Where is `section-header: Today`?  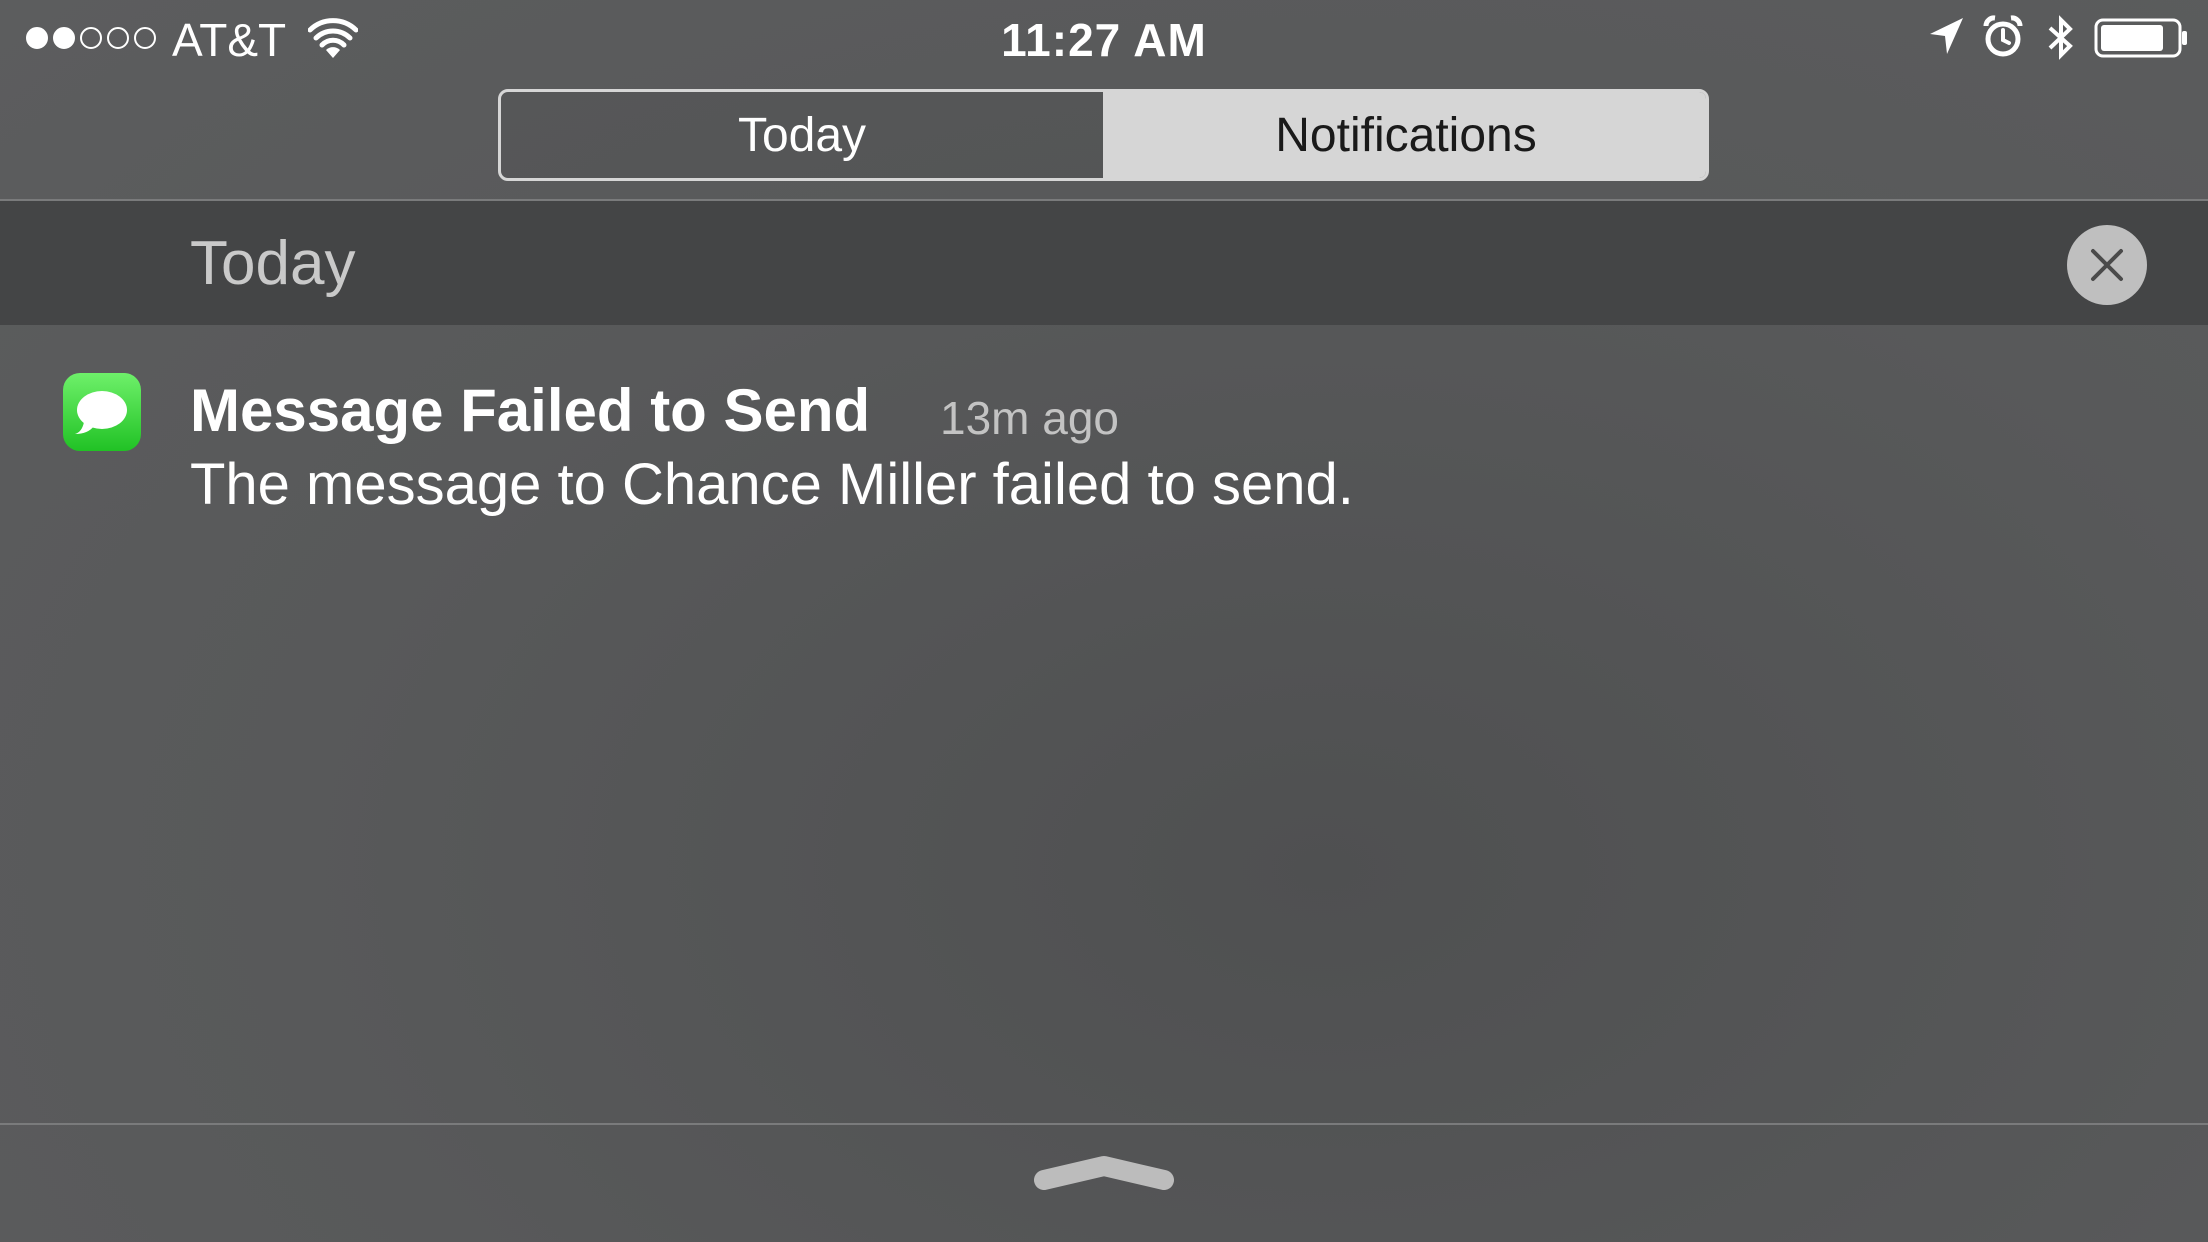
section-header: Today is located at coordinates (1104, 263).